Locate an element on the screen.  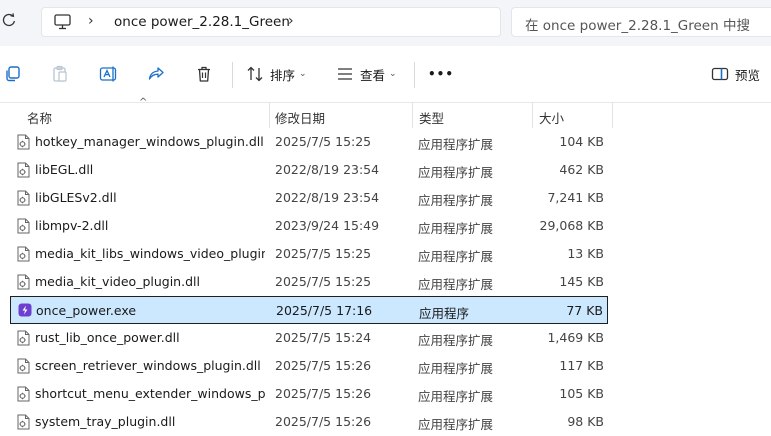
breadcrumb-current-folder: once power_2.28.1_Green is located at coordinates (202, 22).